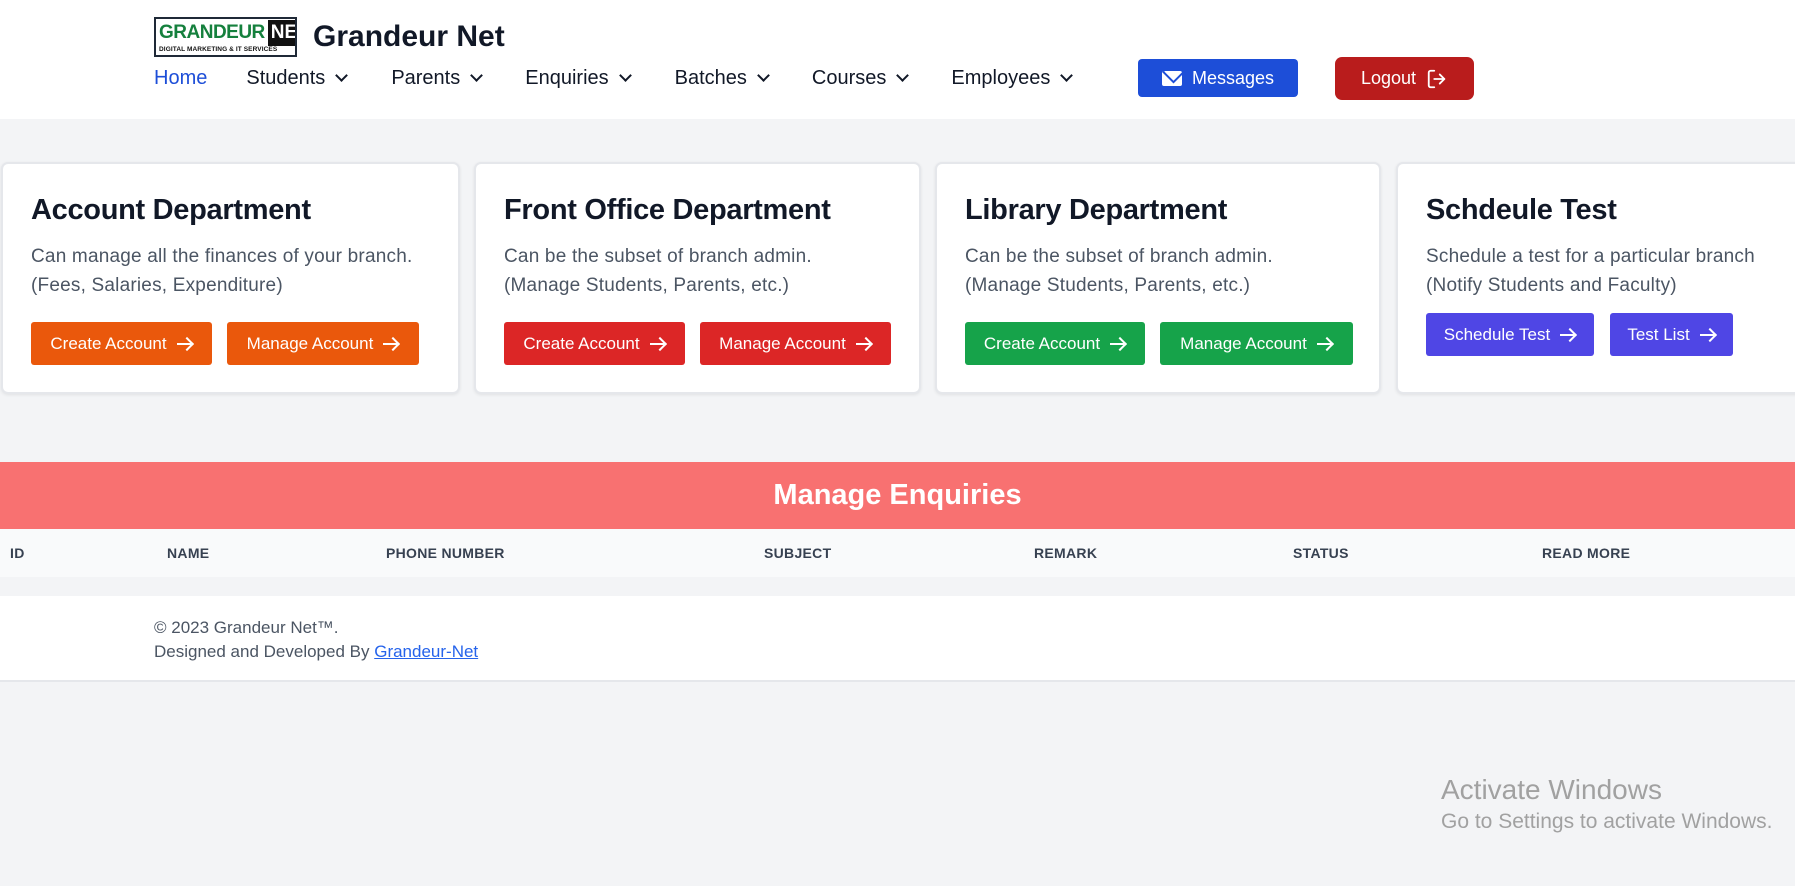  What do you see at coordinates (1436, 78) in the screenshot?
I see `logout-icon` at bounding box center [1436, 78].